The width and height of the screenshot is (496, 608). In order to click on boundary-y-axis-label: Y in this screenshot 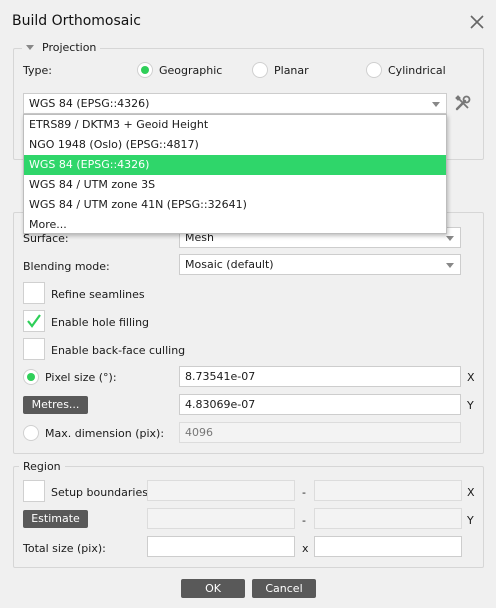, I will do `click(470, 520)`.